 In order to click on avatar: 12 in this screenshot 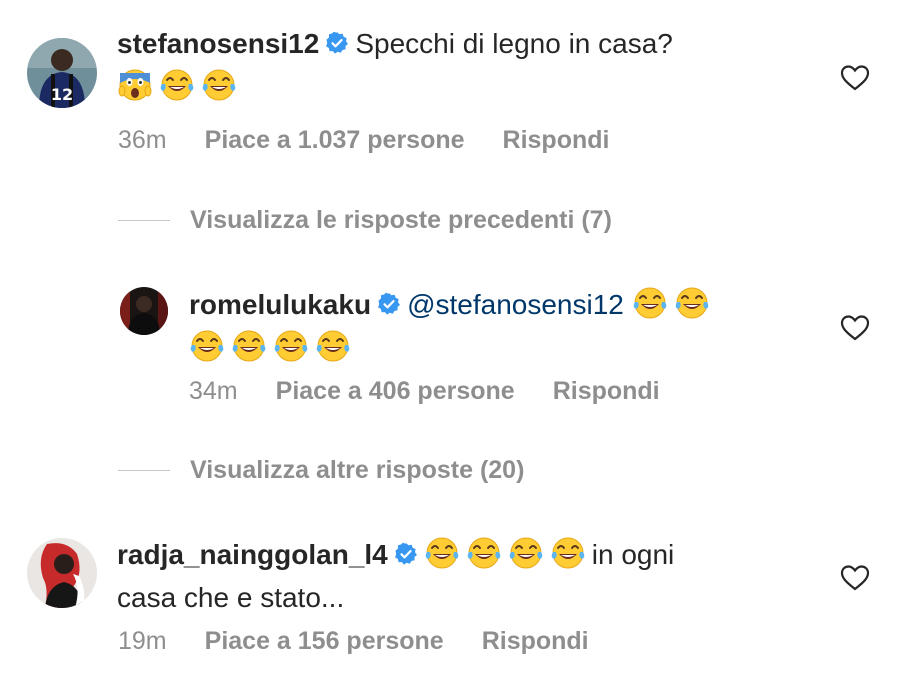, I will do `click(62, 73)`.